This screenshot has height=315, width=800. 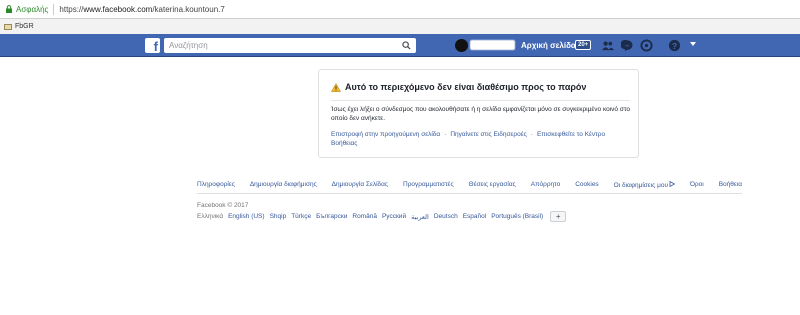 I want to click on notice-divider, so click(x=480, y=100).